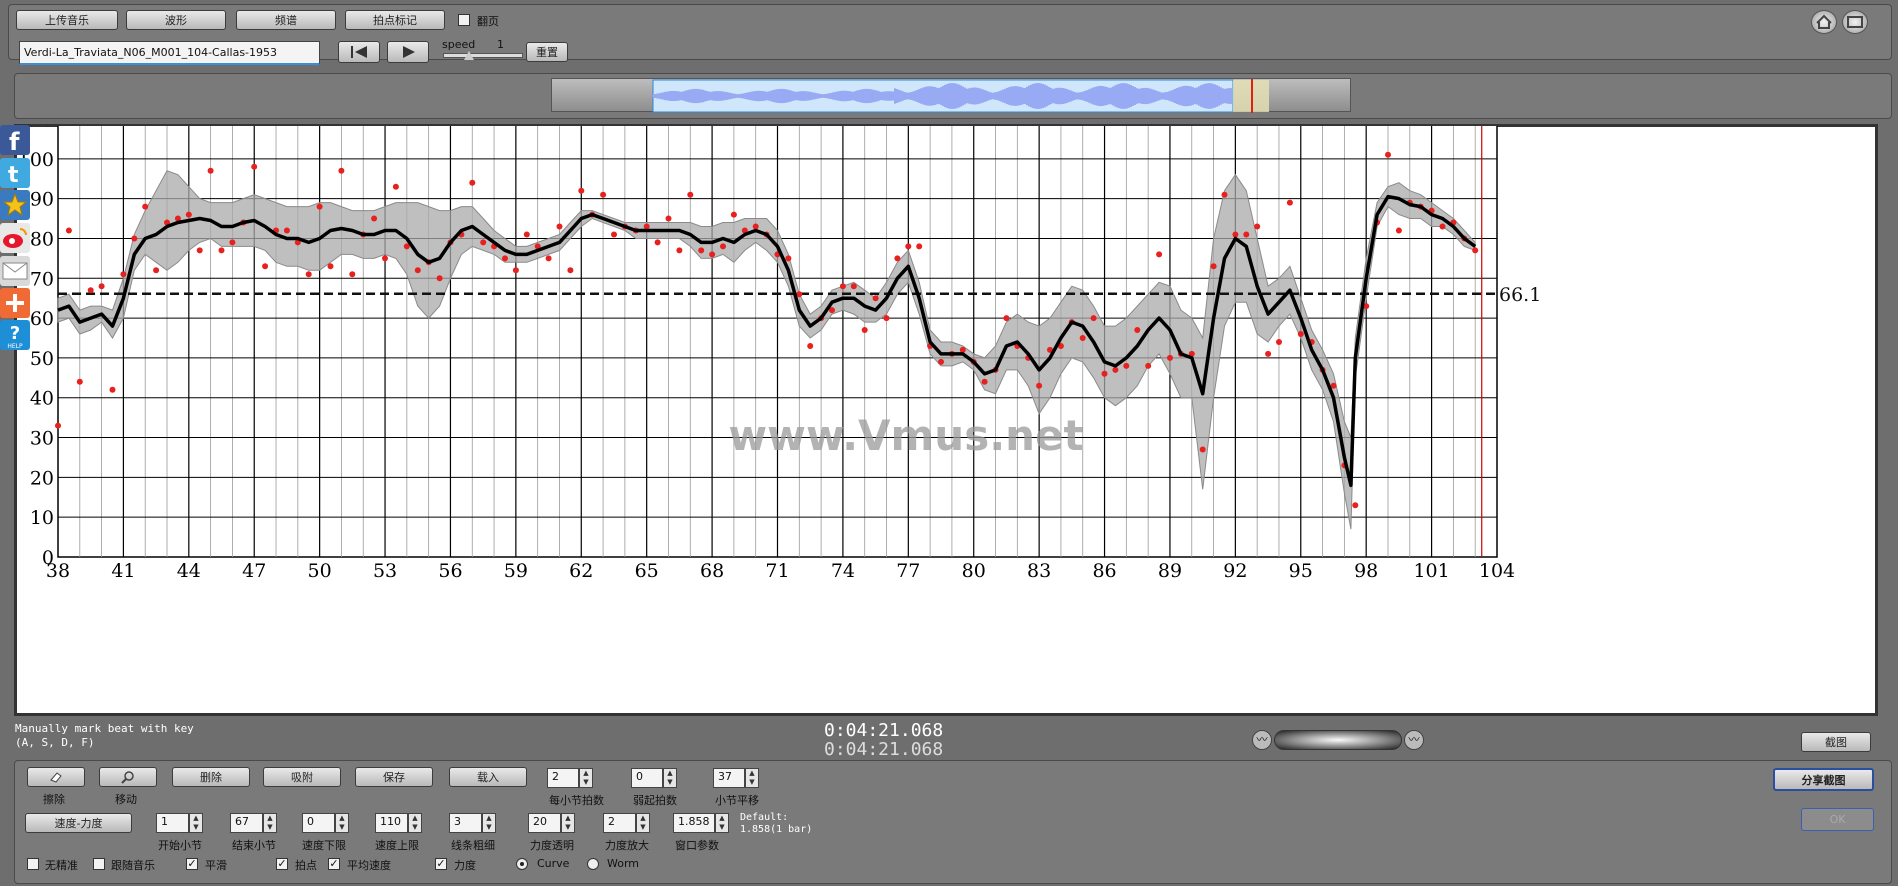 This screenshot has width=1898, height=886. Describe the element at coordinates (1836, 742) in the screenshot. I see `screenshot-button: 截图` at that location.